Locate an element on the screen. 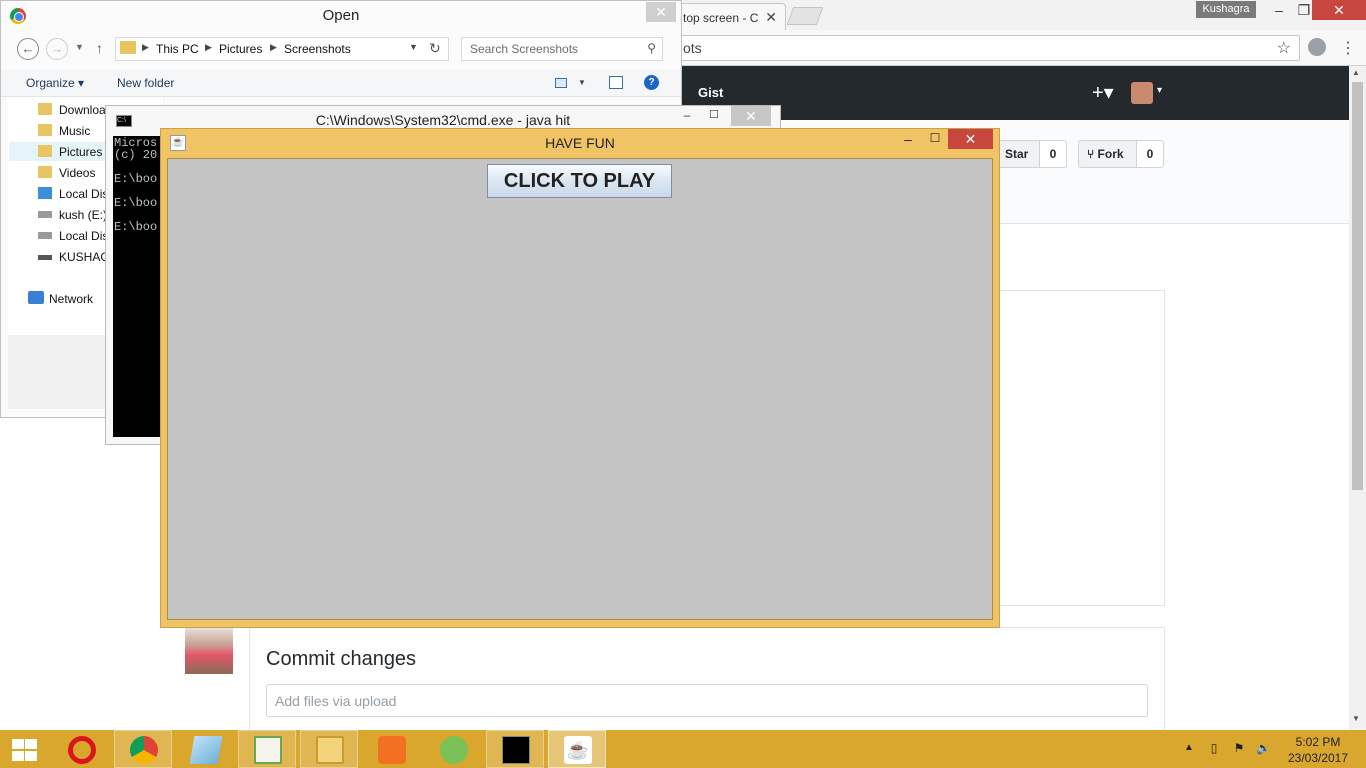  taskbar-notepad is located at coordinates (205, 749).